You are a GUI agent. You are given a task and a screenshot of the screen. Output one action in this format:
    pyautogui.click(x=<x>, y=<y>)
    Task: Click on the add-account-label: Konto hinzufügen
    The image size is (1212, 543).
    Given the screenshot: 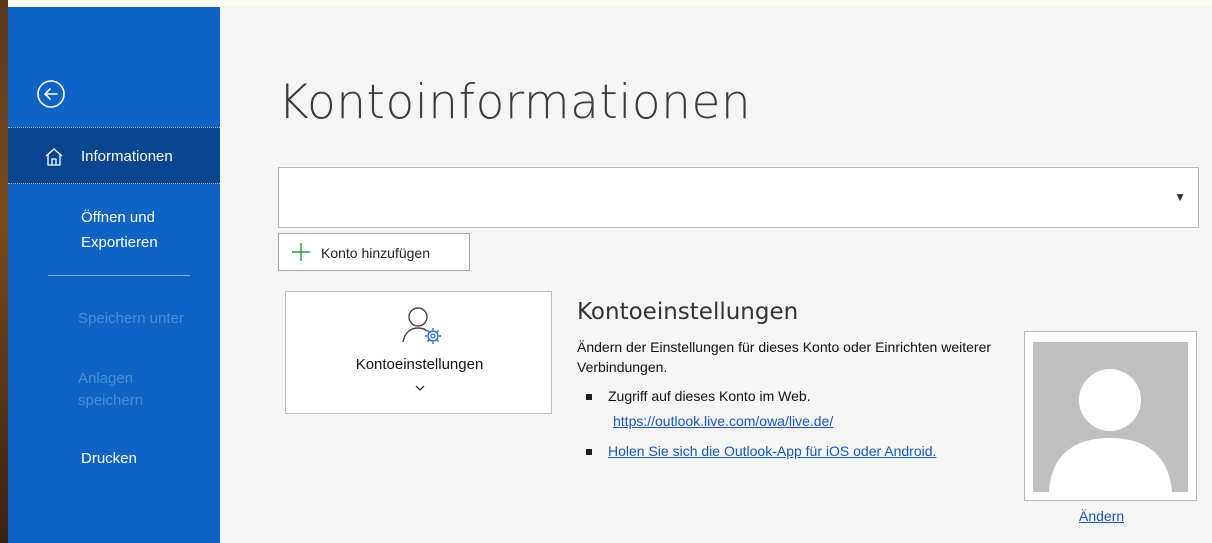 What is the action you would take?
    pyautogui.click(x=375, y=253)
    